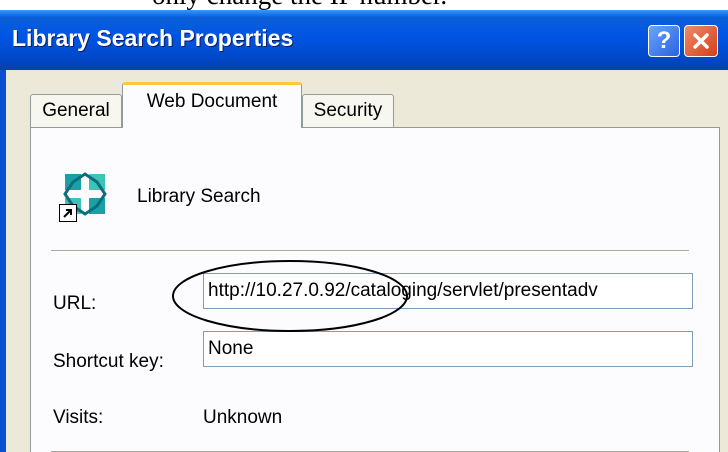  What do you see at coordinates (108, 361) in the screenshot?
I see `shortcut-key-label: Shortcut key:` at bounding box center [108, 361].